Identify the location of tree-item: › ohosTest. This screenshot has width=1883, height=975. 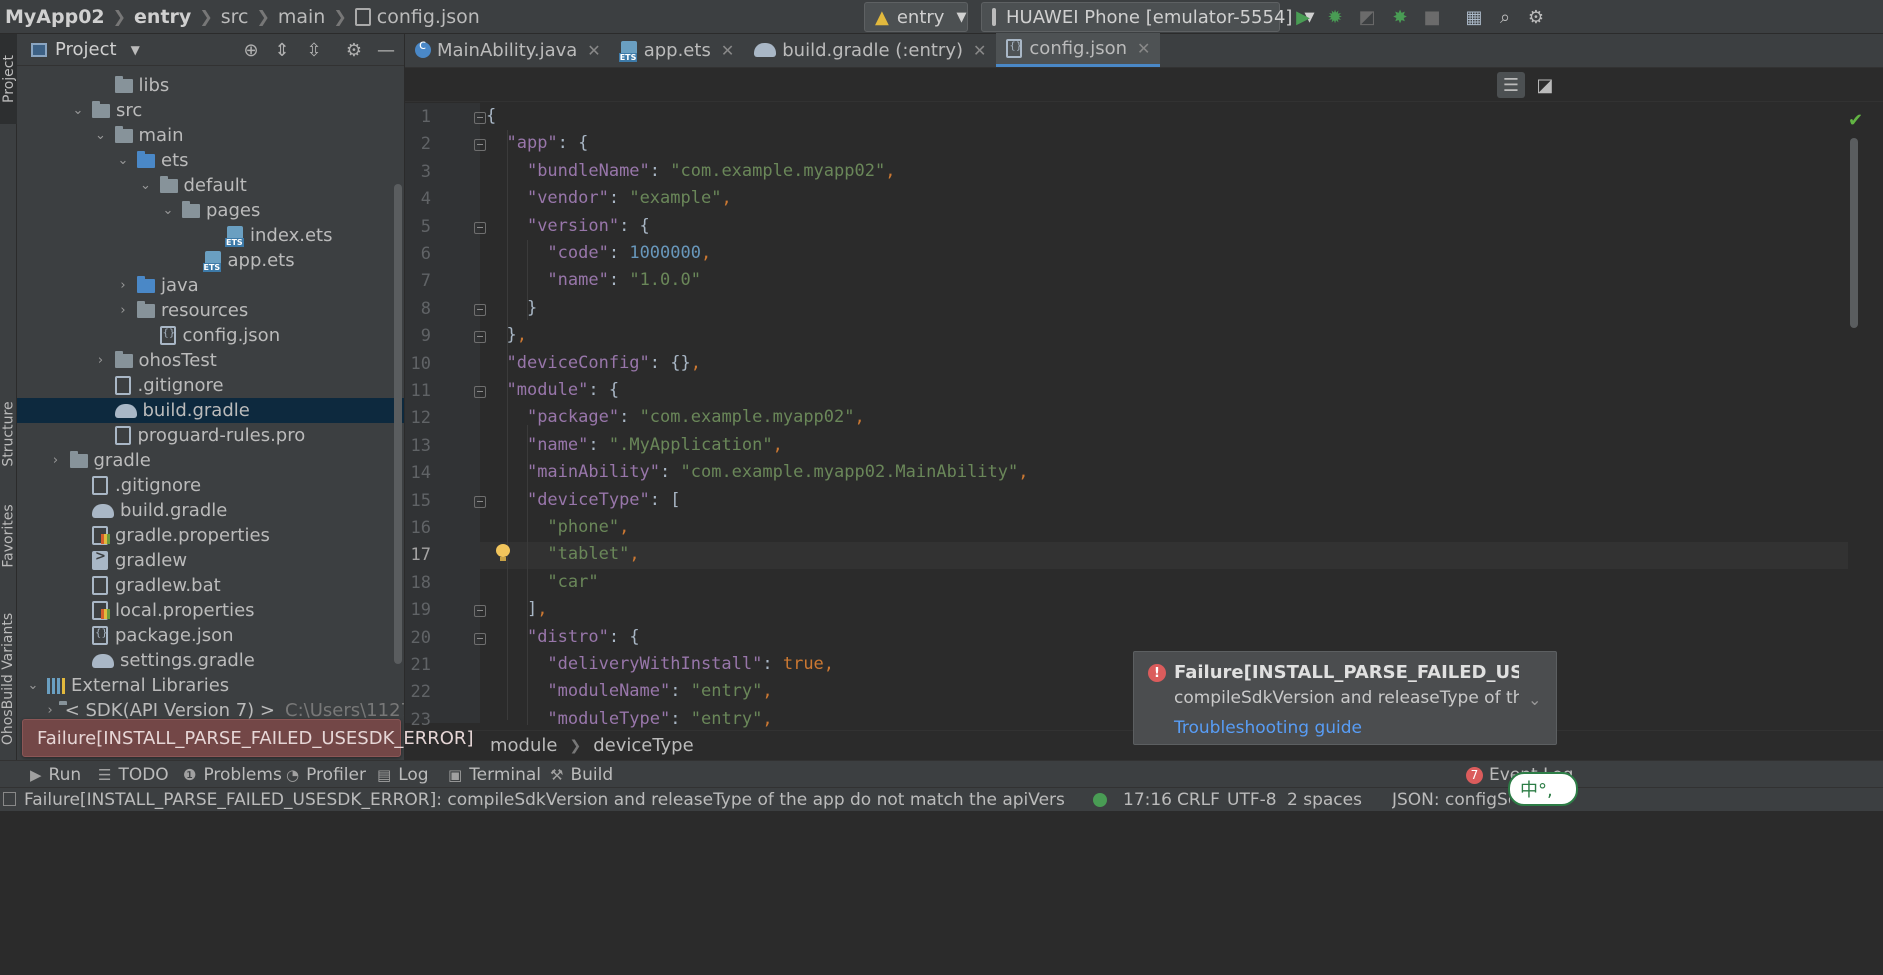
(210, 360).